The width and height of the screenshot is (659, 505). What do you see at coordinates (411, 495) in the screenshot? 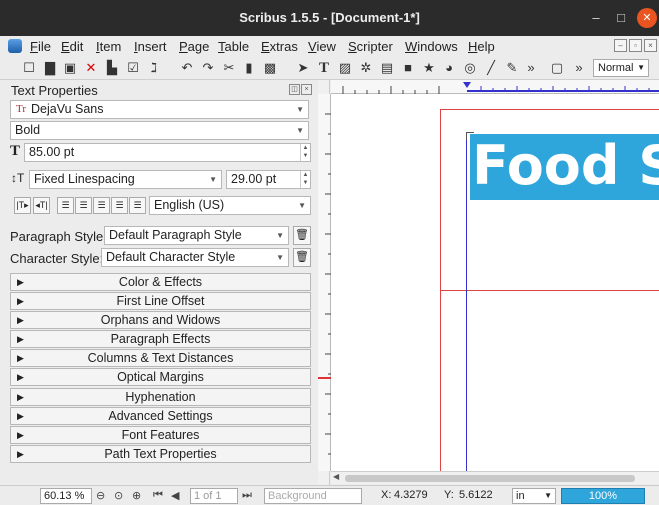
I see `x-value: 4.3279` at bounding box center [411, 495].